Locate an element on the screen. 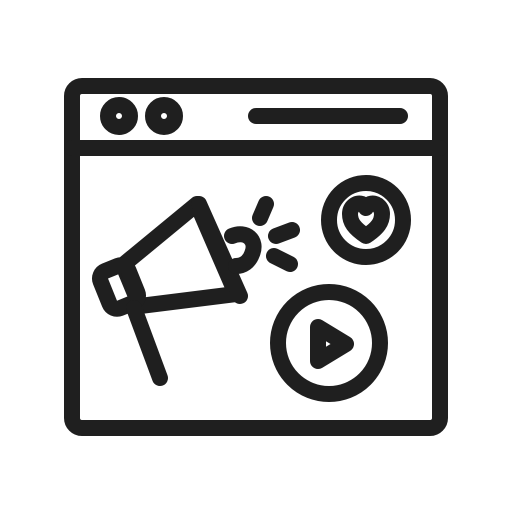  megaphone-rim is located at coordinates (219, 250).